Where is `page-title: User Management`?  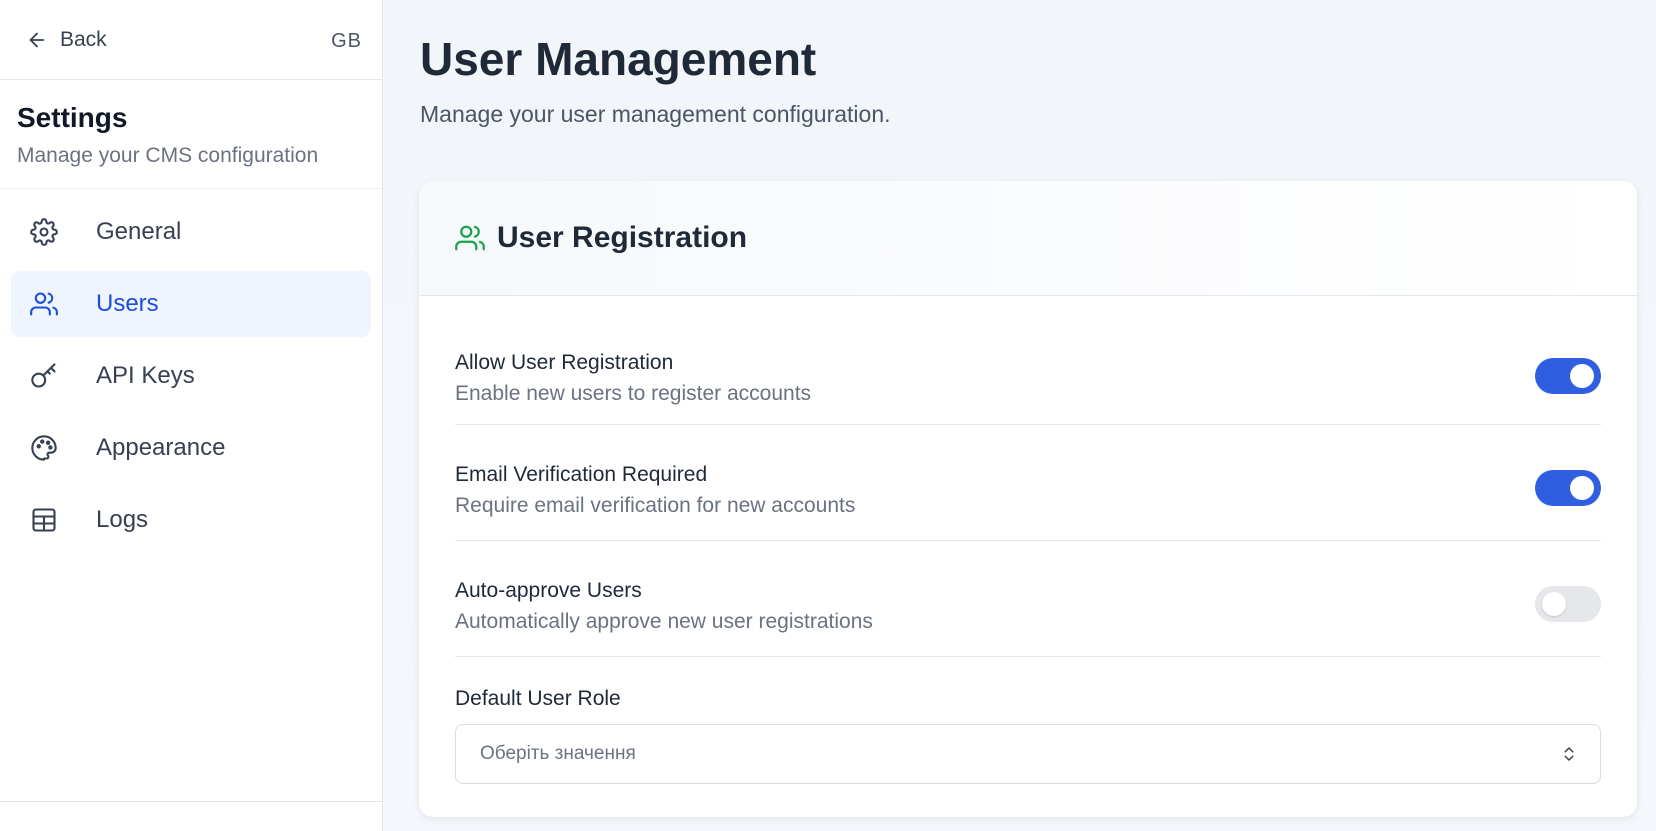
page-title: User Management is located at coordinates (618, 59).